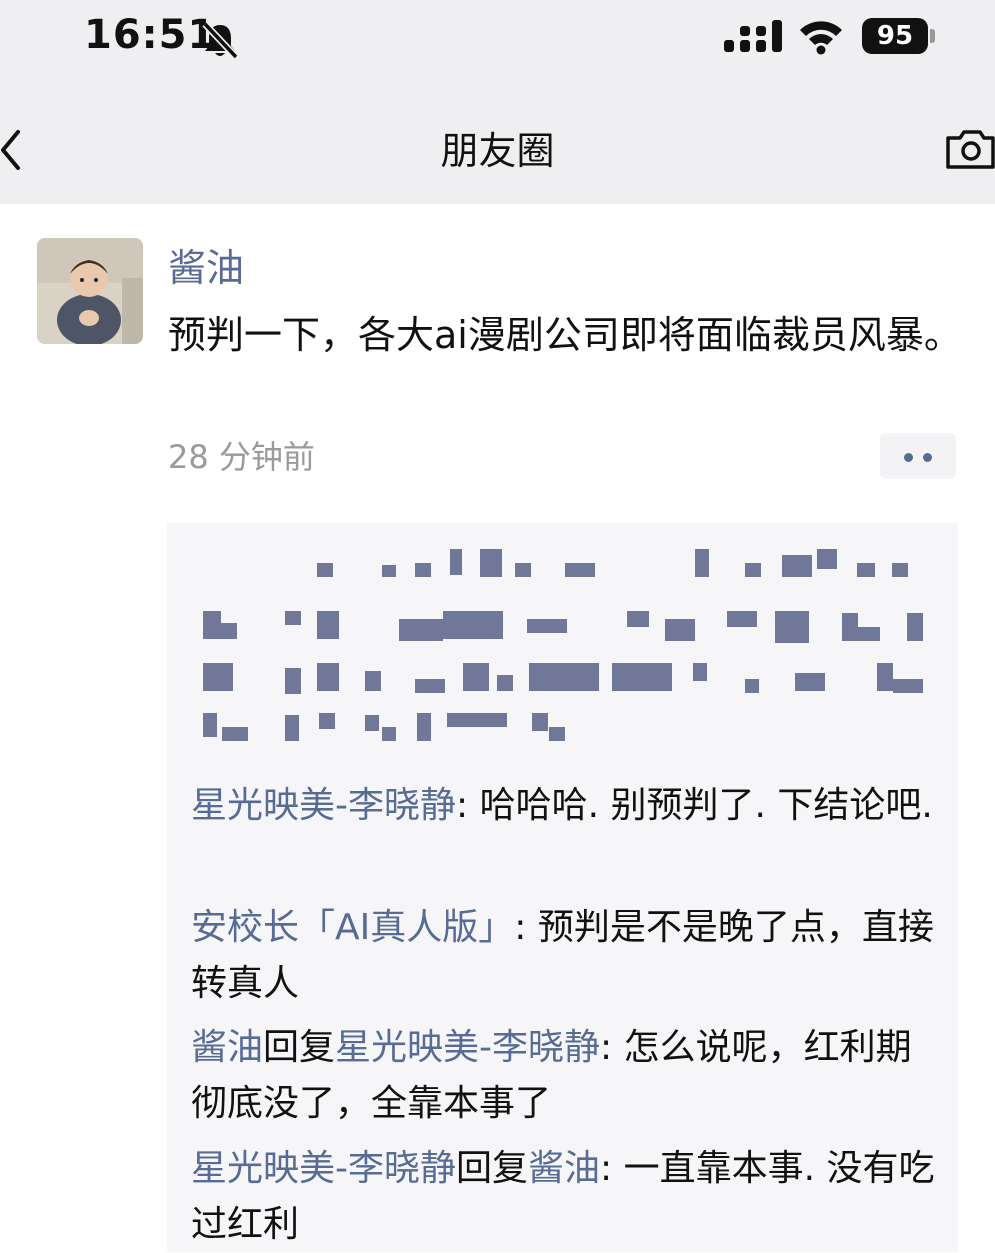 Image resolution: width=995 pixels, height=1253 pixels. What do you see at coordinates (241, 457) in the screenshot?
I see `post-time: 28 分钟前` at bounding box center [241, 457].